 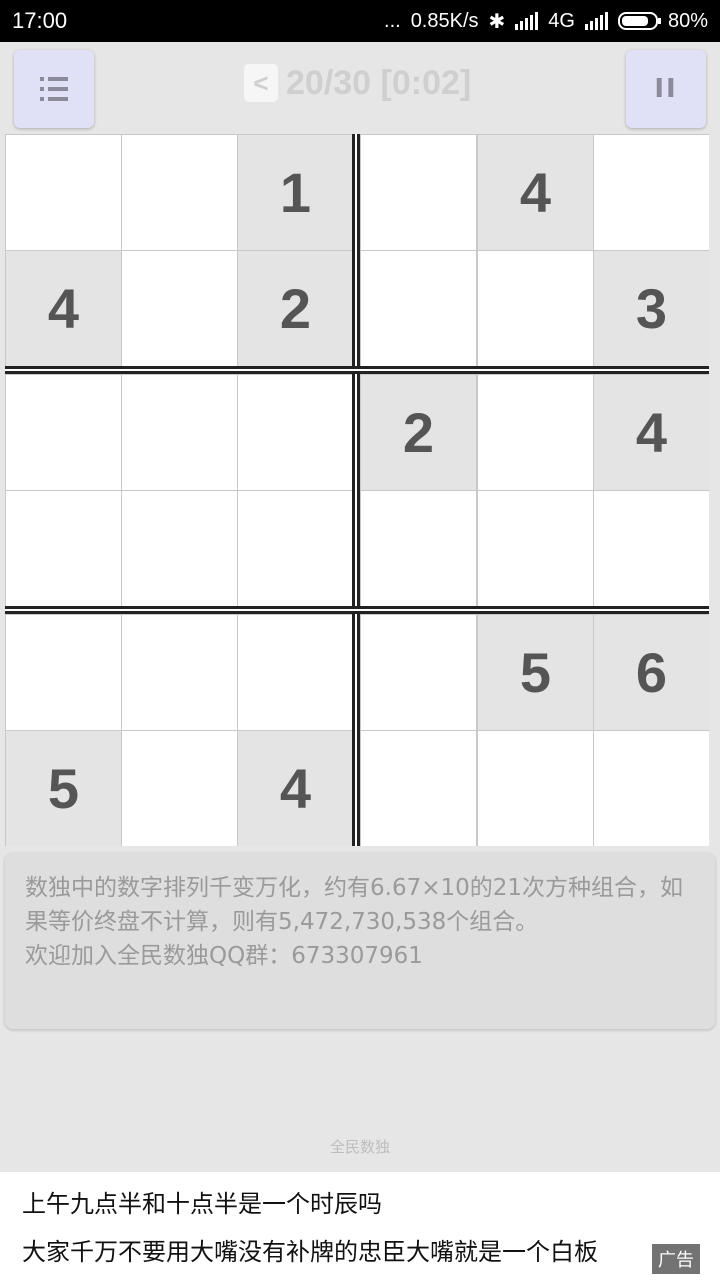 What do you see at coordinates (295, 192) in the screenshot?
I see `sudoku-cell: 1` at bounding box center [295, 192].